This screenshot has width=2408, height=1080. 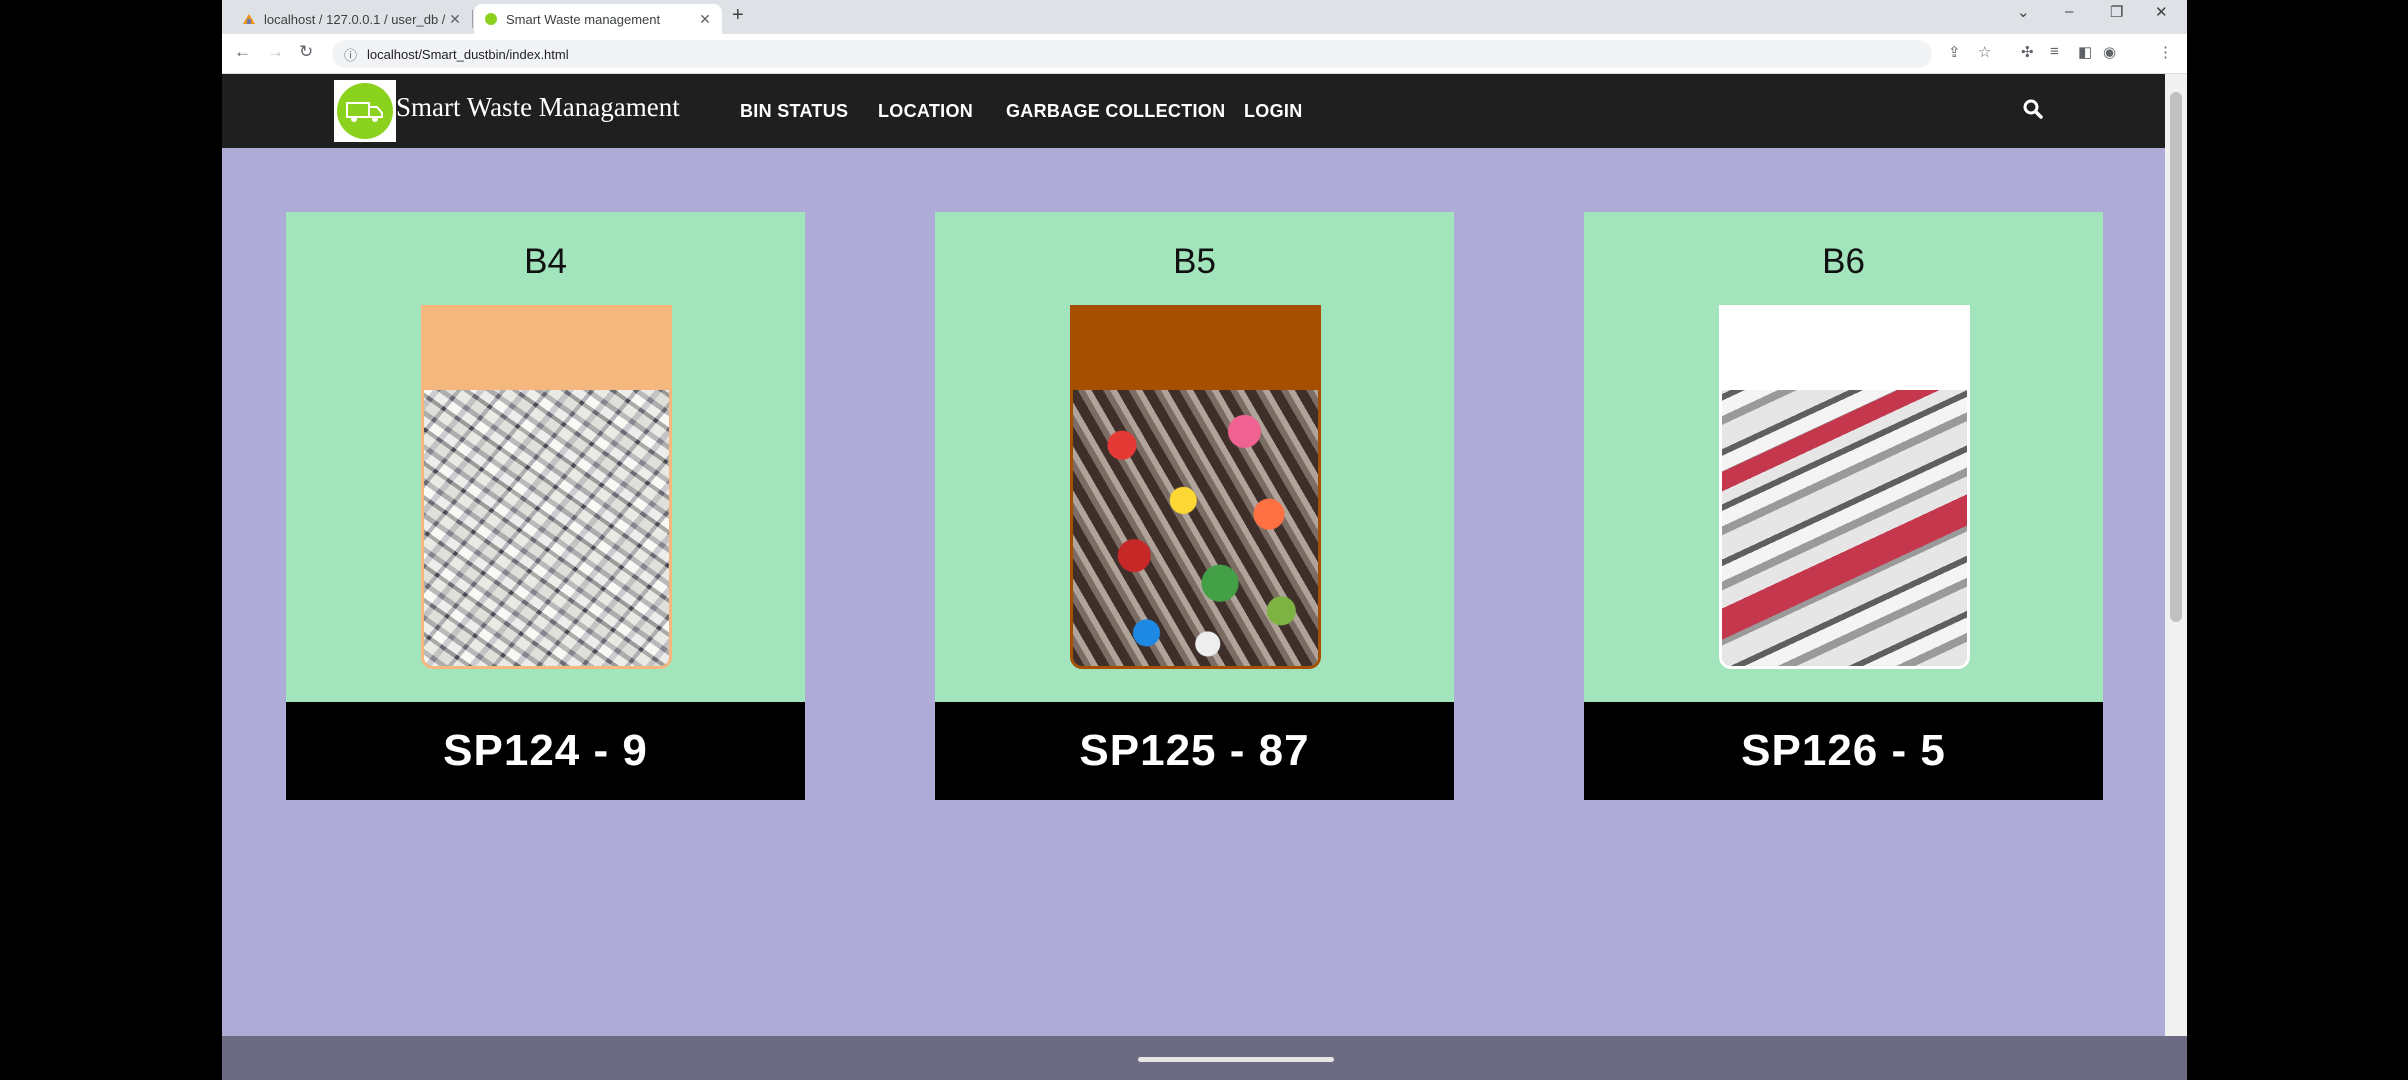 I want to click on bin-code: SP125 - 87, so click(x=1194, y=750).